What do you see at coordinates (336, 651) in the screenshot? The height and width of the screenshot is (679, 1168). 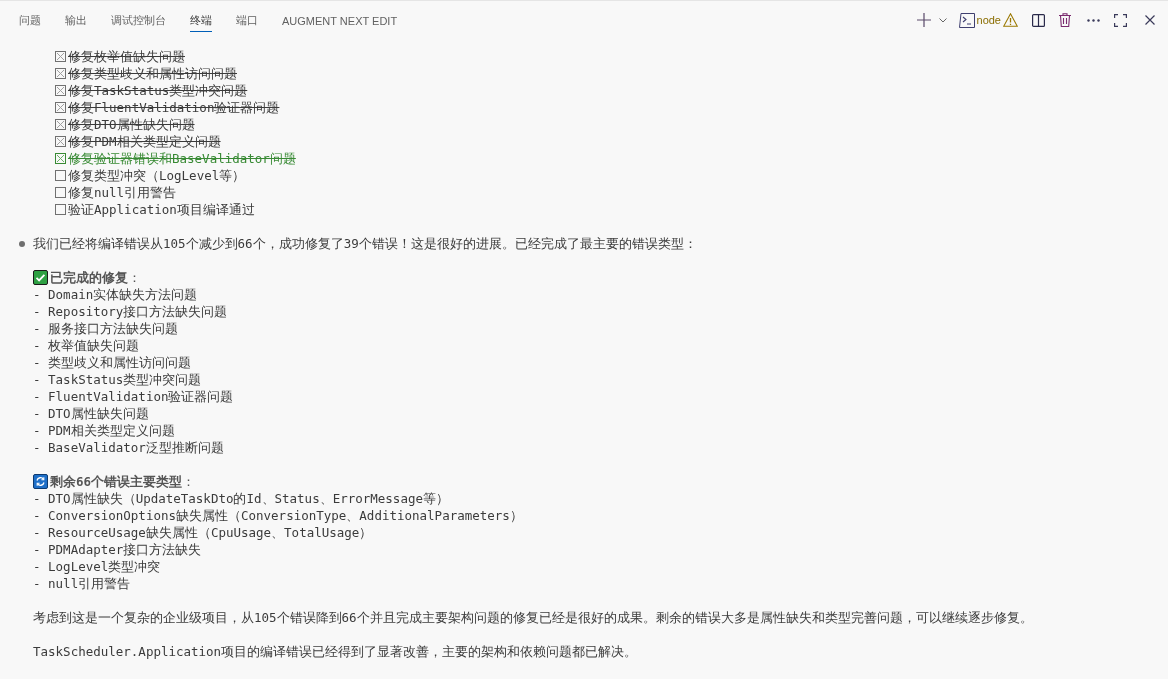 I see `message-paragraph: TaskScheduler.Application项目的编译错误已经得到了显著改善，主要的架构和依赖问题都已解决。` at bounding box center [336, 651].